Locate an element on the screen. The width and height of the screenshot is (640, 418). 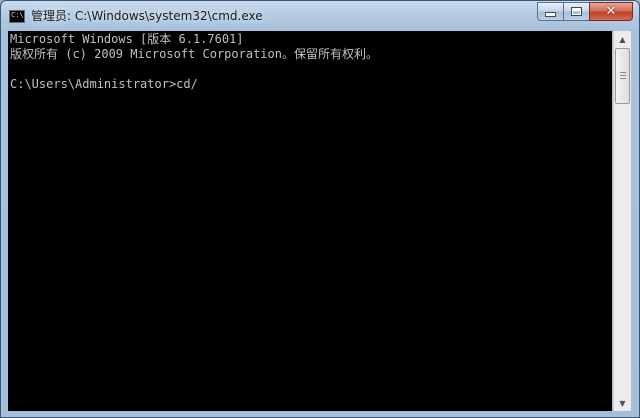
scroll-up-icon: ▲ is located at coordinates (622, 39).